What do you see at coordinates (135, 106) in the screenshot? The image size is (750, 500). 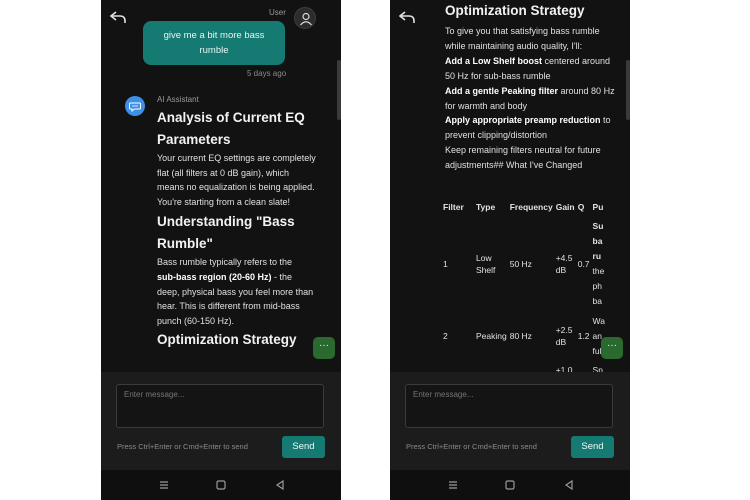 I see `ai-assistant-icon` at bounding box center [135, 106].